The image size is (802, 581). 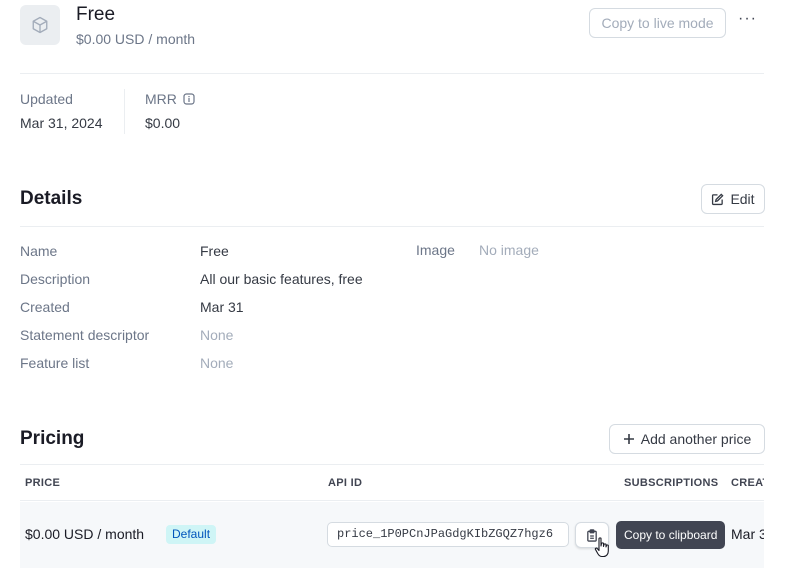 What do you see at coordinates (96, 14) in the screenshot?
I see `product-title: Free` at bounding box center [96, 14].